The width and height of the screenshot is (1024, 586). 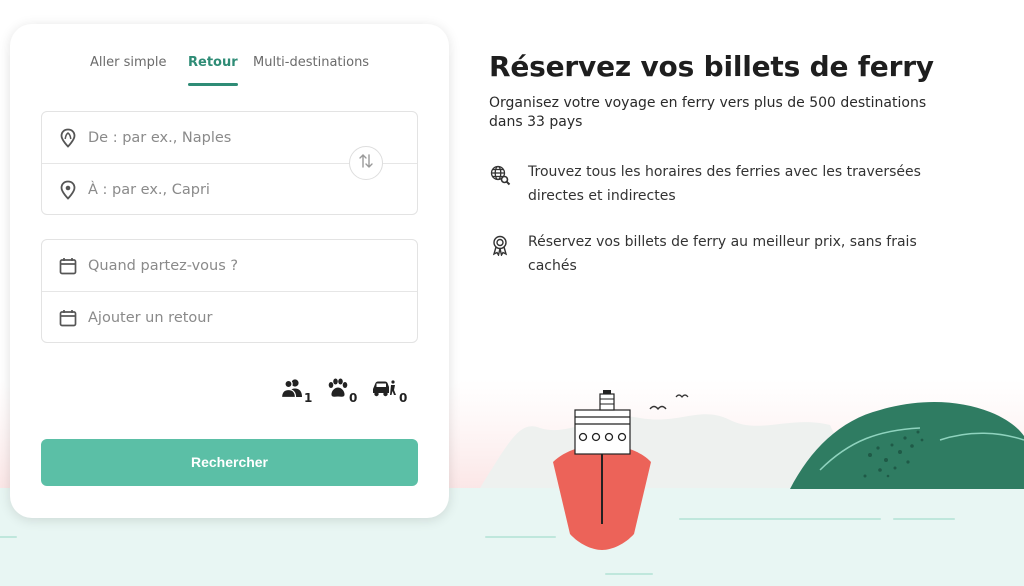 I want to click on return-date-field: Ajouter un retour, so click(x=229, y=317).